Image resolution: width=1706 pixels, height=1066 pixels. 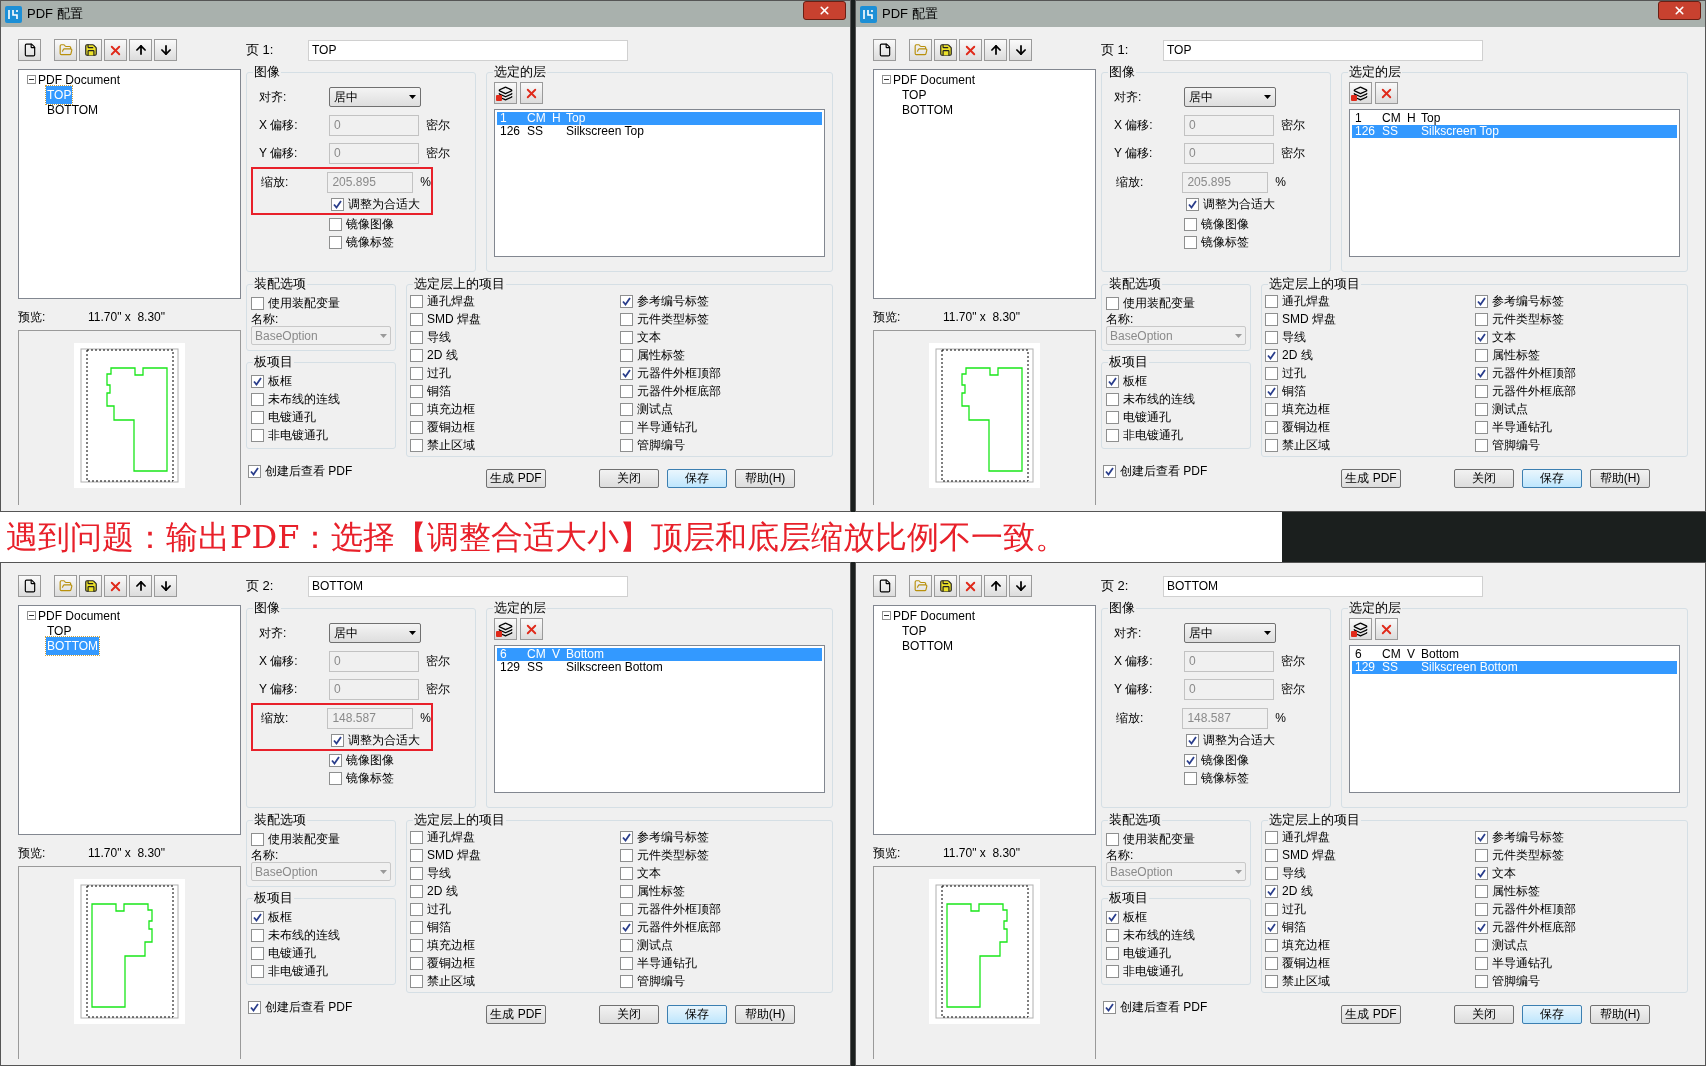 What do you see at coordinates (659, 667) in the screenshot?
I see `layer-row: 129 SS Silkscreen Bottom` at bounding box center [659, 667].